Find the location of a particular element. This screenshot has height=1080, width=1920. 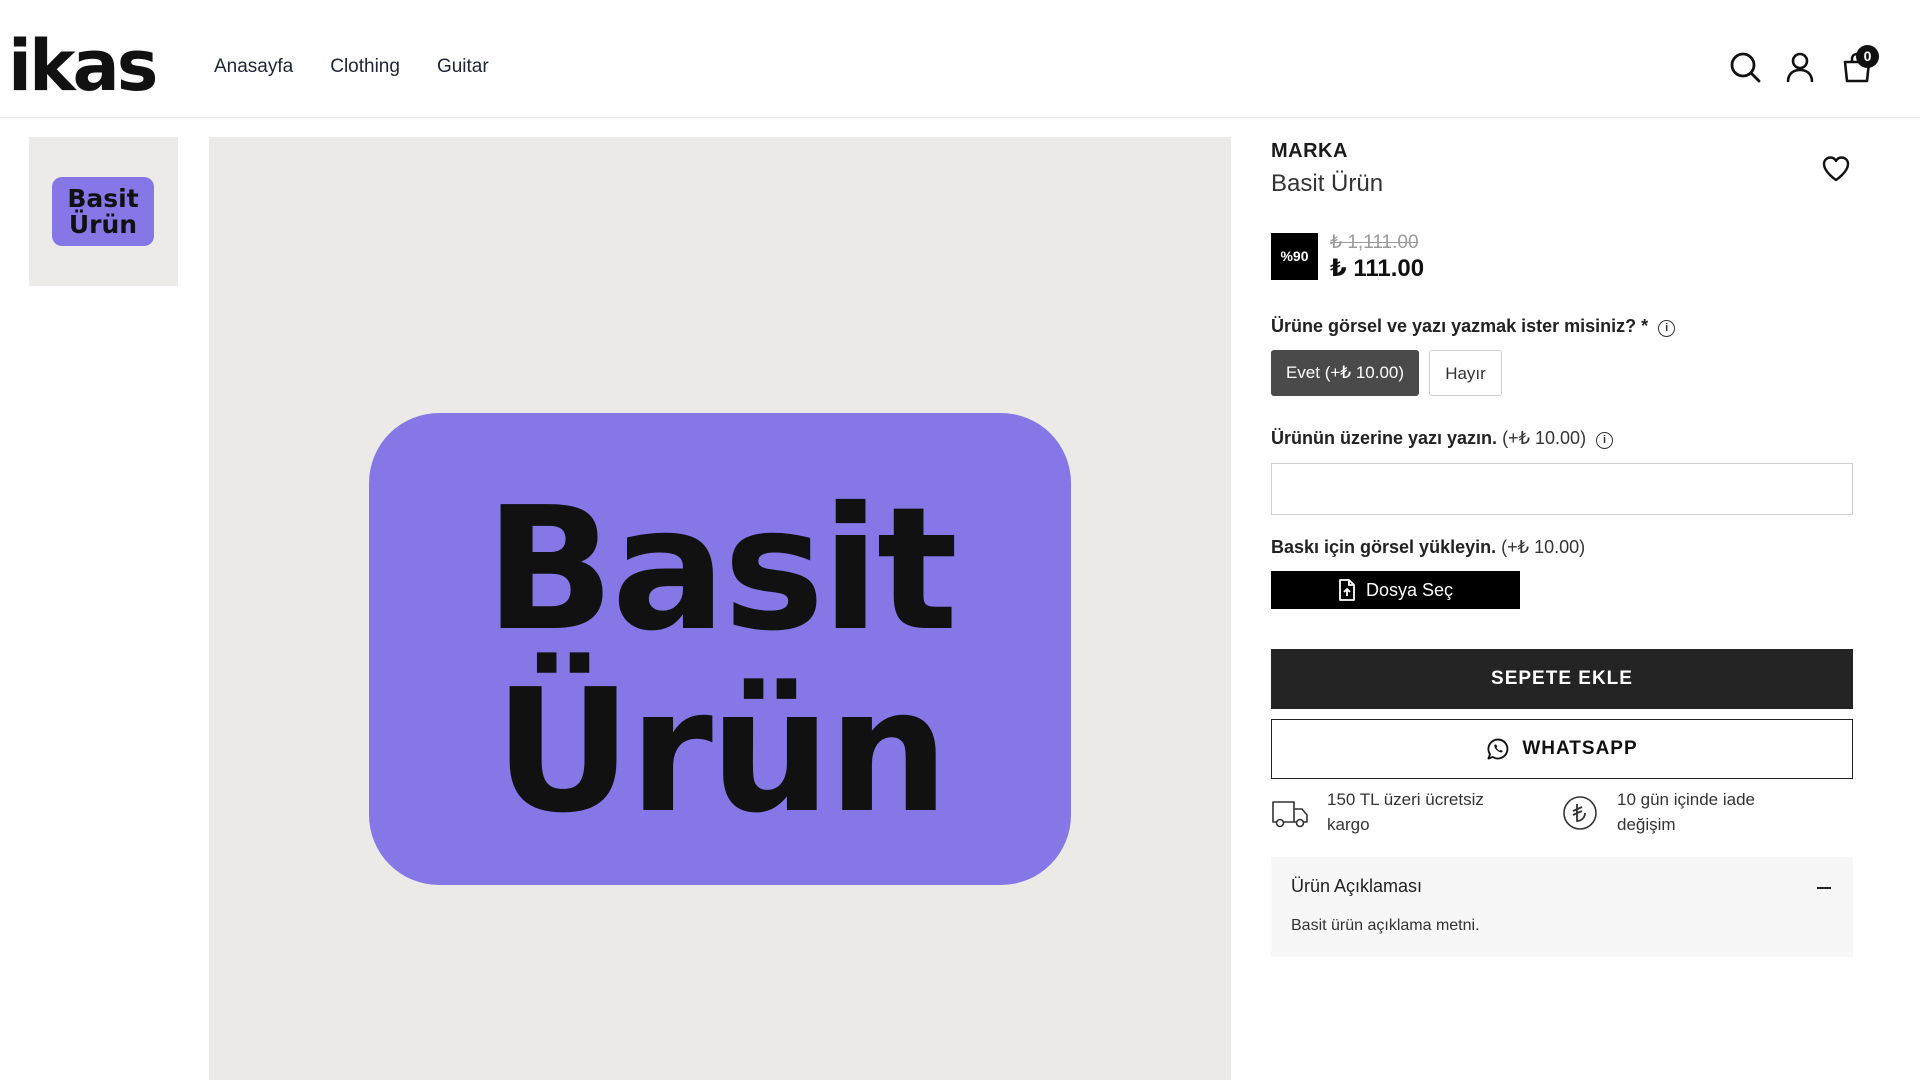

return-feature: 10 gün içinde iade değişim is located at coordinates (1686, 812).